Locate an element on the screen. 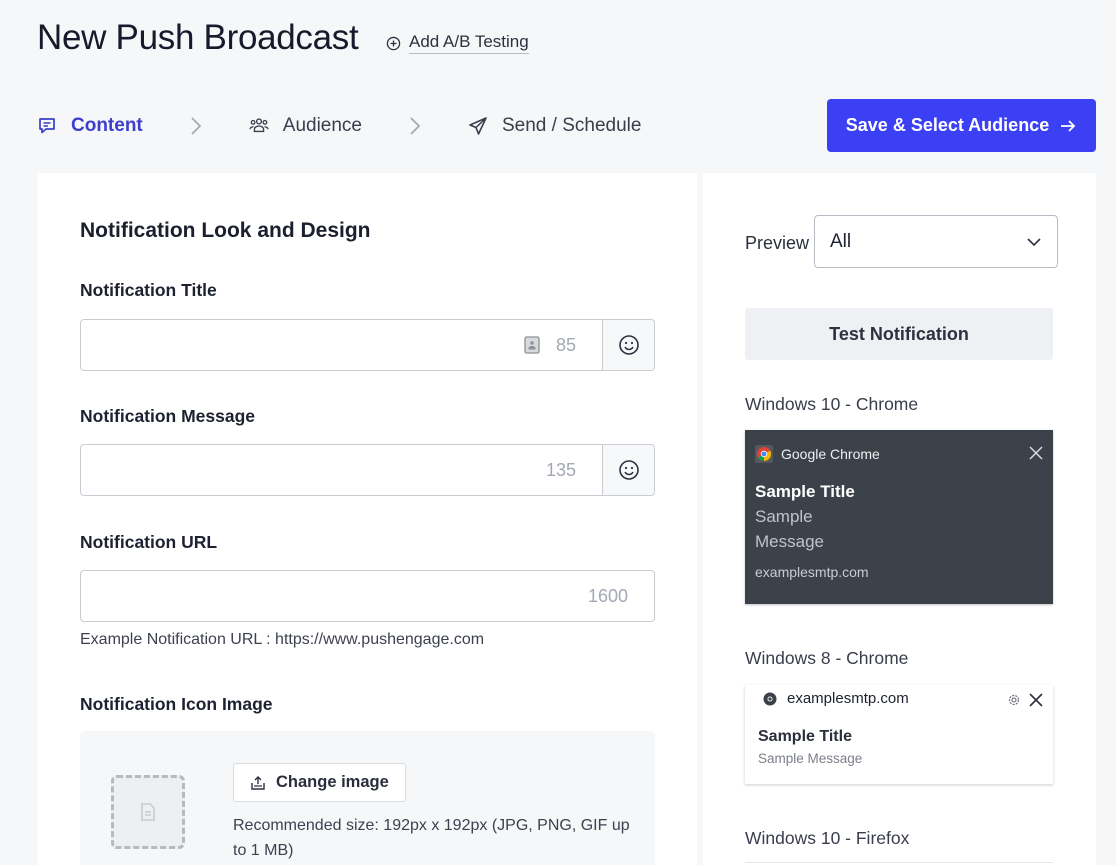  url-char-counter: 1600 is located at coordinates (607, 595).